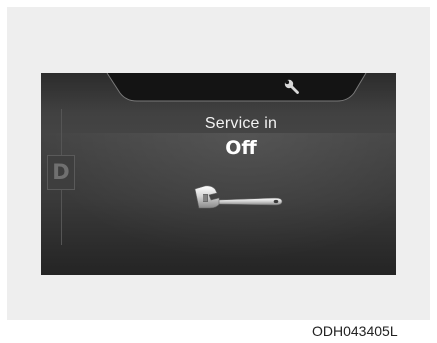 Image resolution: width=437 pixels, height=343 pixels. Describe the element at coordinates (236, 87) in the screenshot. I see `header-tab` at that location.